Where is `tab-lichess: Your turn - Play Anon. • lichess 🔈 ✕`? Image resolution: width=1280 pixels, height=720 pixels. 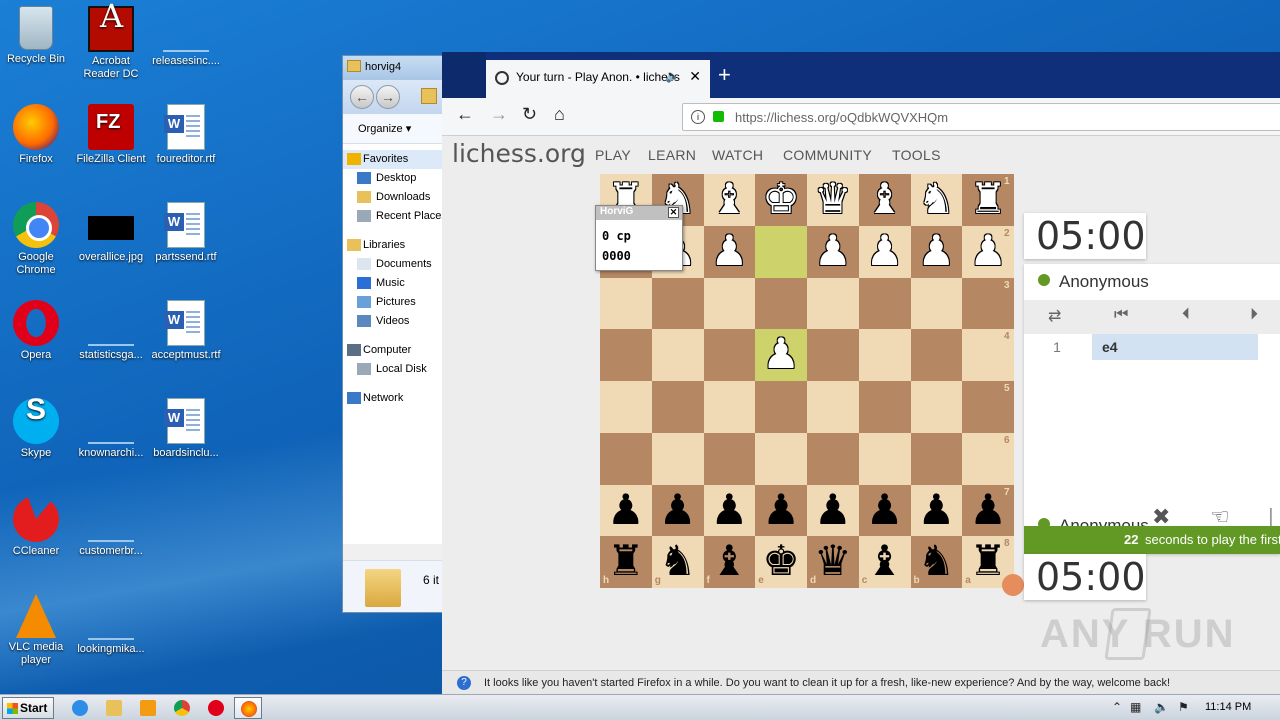
tab-lichess: Your turn - Play Anon. • lichess 🔈 ✕ is located at coordinates (598, 79).